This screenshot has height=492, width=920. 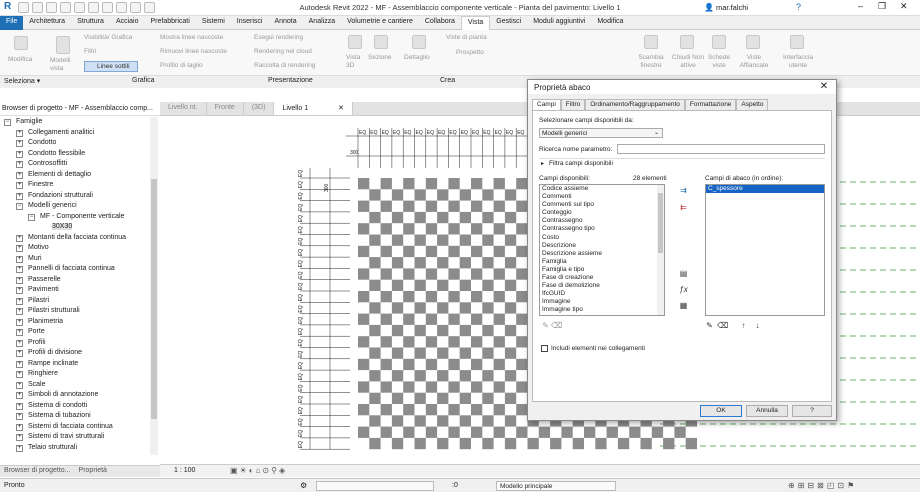 I want to click on modify-button: Modifica, so click(x=20, y=59).